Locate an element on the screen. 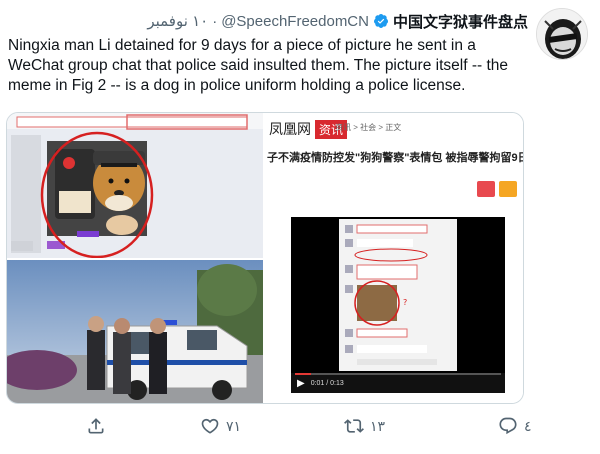  news-headline: 子不满疫情防控发"狗狗警察"表情包 被指辱警拘留9日 is located at coordinates (395, 158).